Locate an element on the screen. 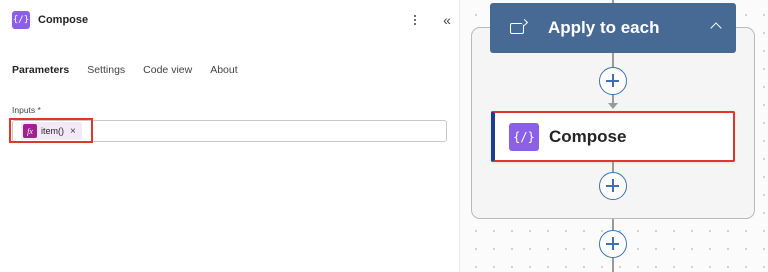 The width and height of the screenshot is (768, 272). apply-to-each-node: Apply to each is located at coordinates (613, 28).